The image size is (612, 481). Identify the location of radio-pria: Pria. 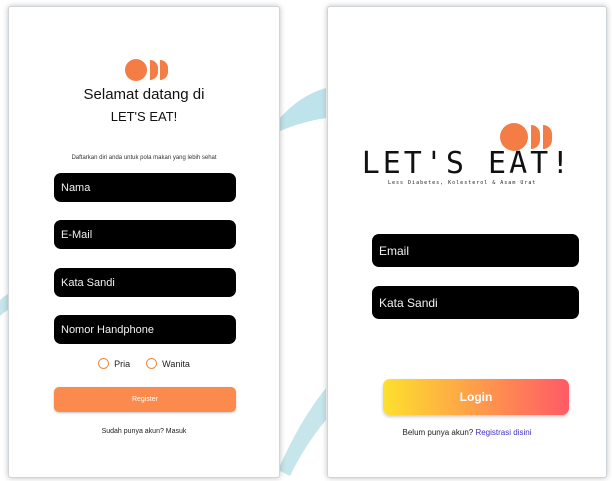
(114, 363).